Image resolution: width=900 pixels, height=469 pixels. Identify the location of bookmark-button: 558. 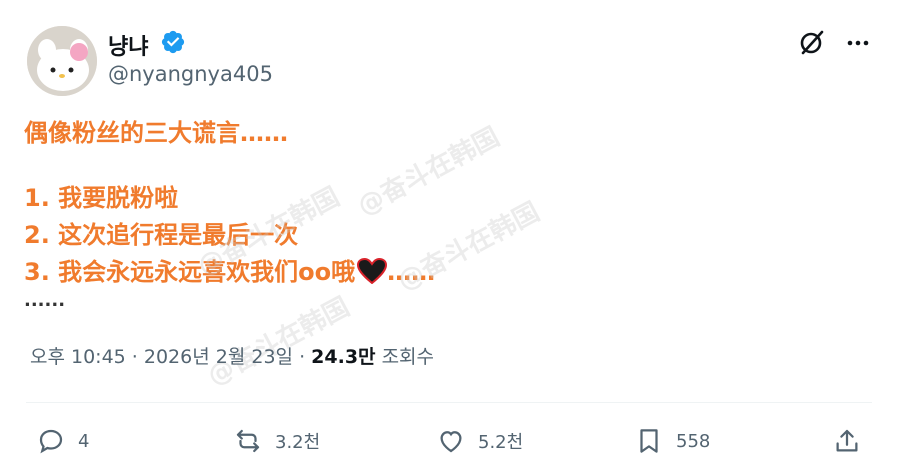
(672, 441).